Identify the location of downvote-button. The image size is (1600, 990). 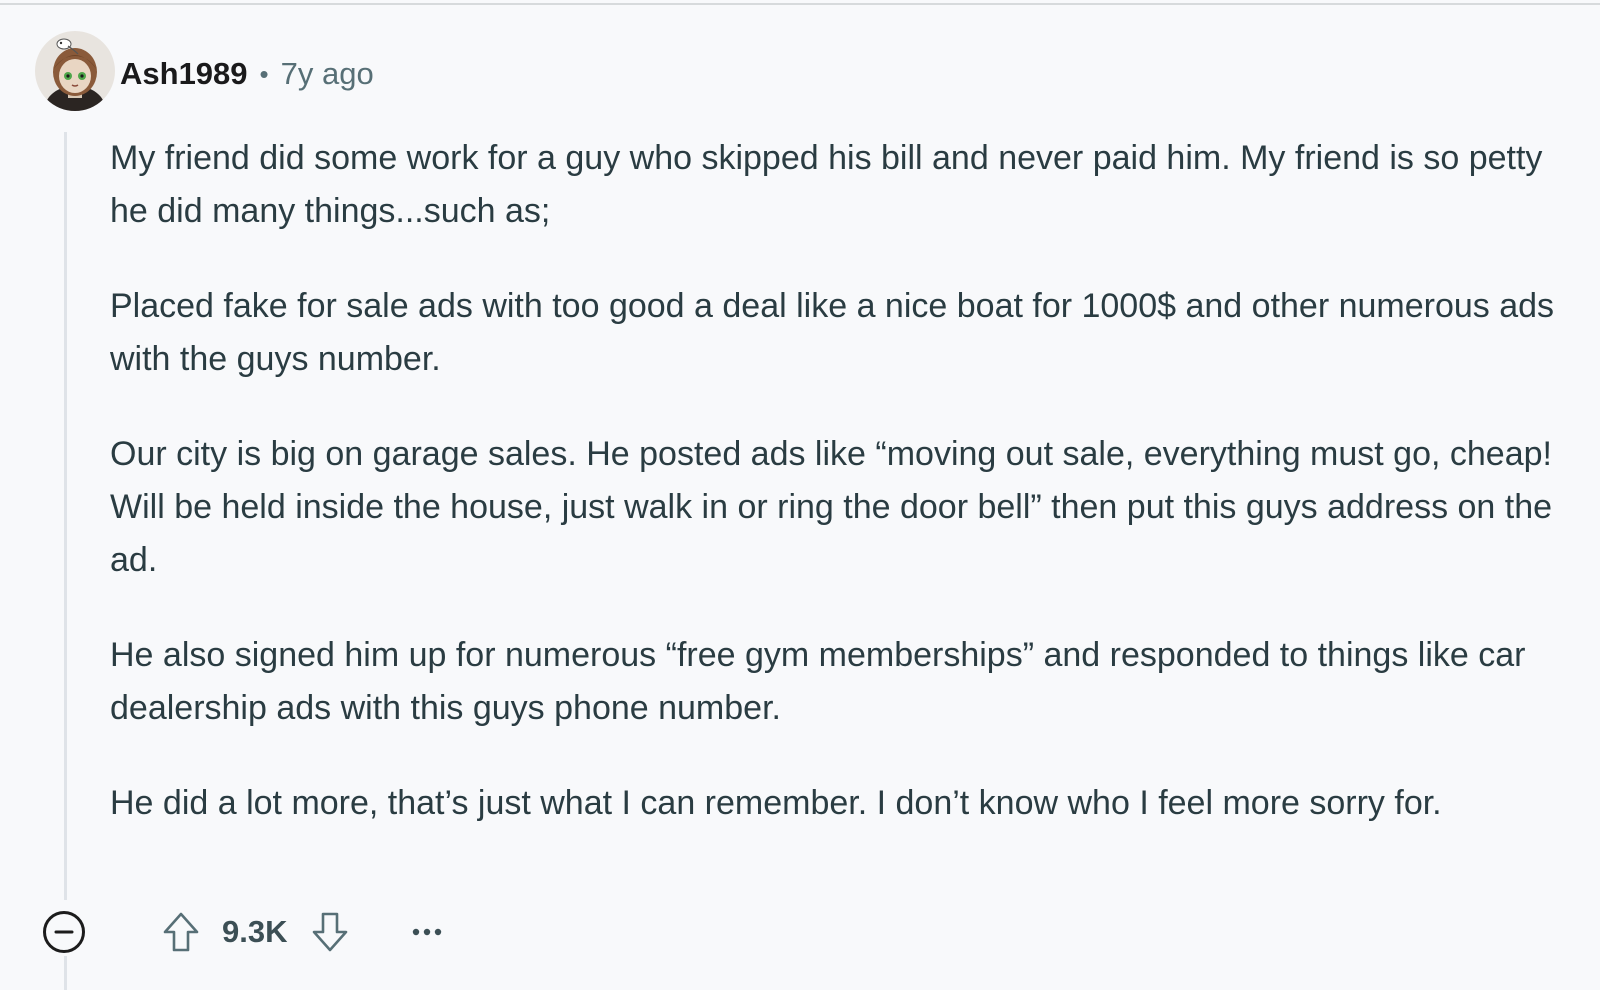
(330, 932).